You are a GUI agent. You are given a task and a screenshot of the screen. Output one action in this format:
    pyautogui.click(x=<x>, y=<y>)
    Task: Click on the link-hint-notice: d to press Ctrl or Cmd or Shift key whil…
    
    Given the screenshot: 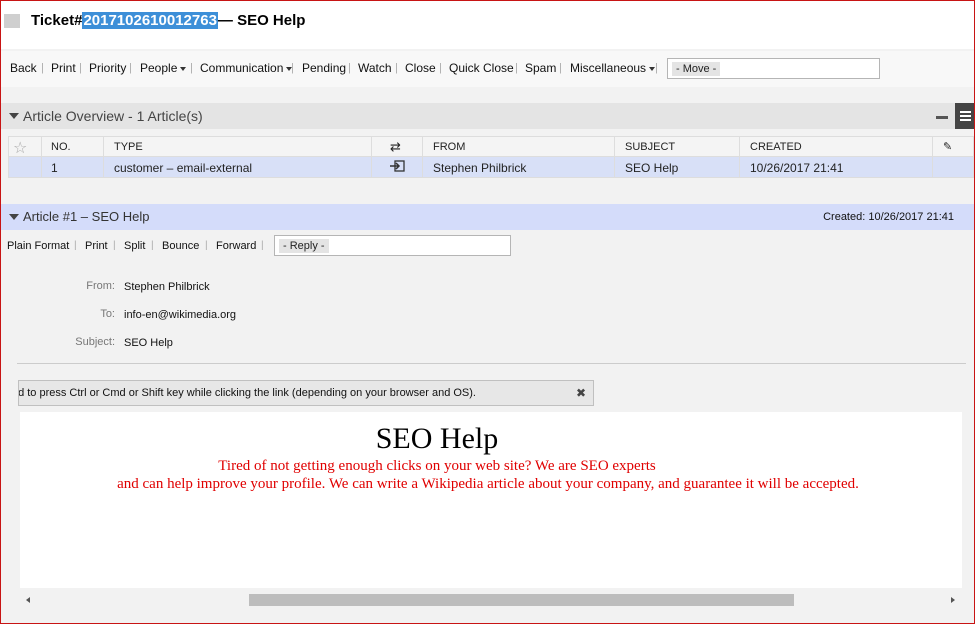 What is the action you would take?
    pyautogui.click(x=306, y=393)
    